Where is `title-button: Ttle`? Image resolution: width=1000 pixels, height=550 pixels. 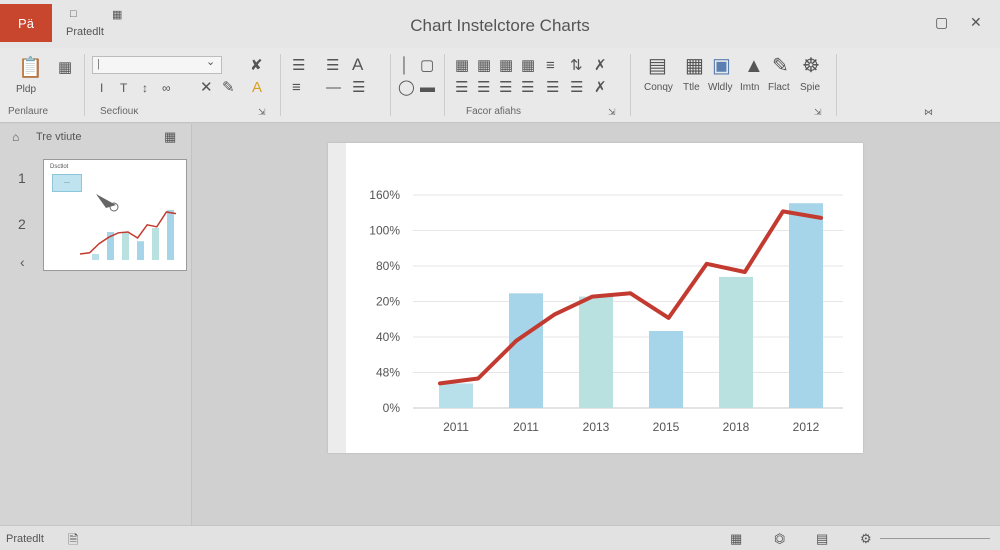 title-button: Ttle is located at coordinates (691, 87).